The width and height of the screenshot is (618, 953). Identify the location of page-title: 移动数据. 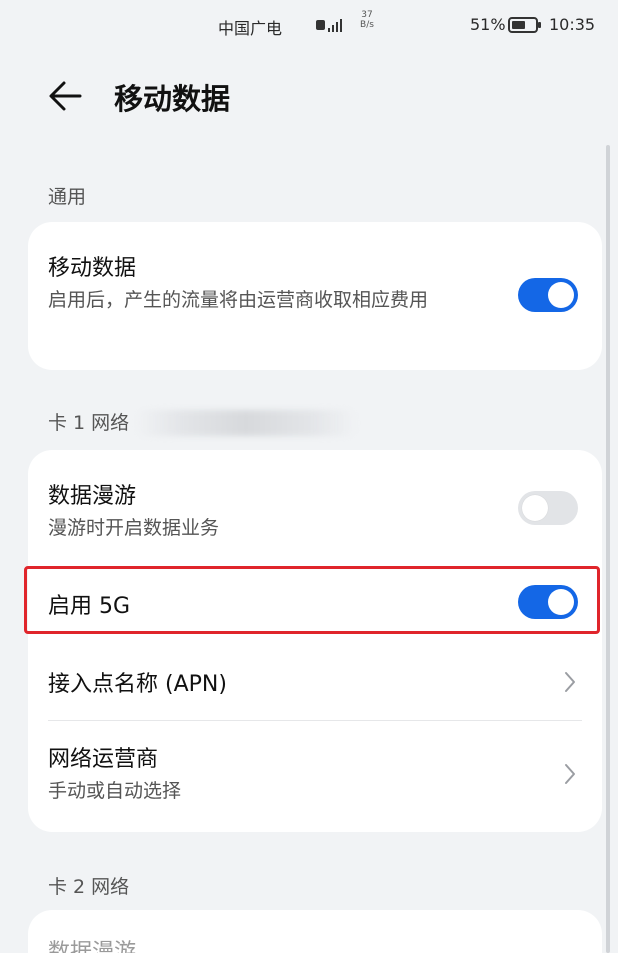
(172, 99).